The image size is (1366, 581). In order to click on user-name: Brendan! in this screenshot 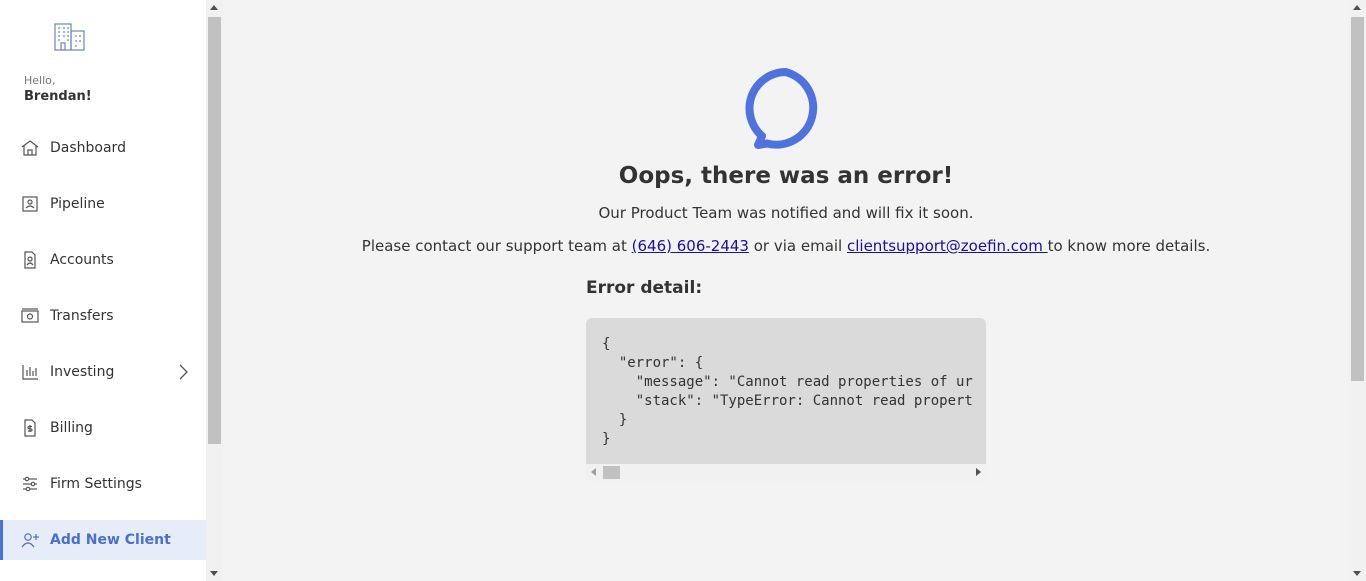, I will do `click(58, 96)`.